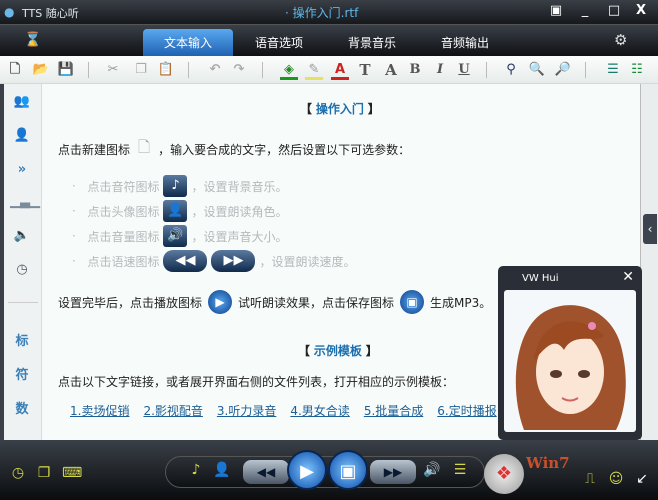 This screenshot has width=658, height=500. Describe the element at coordinates (32, 40) in the screenshot. I see `hourglass-icon: ⌛` at that location.